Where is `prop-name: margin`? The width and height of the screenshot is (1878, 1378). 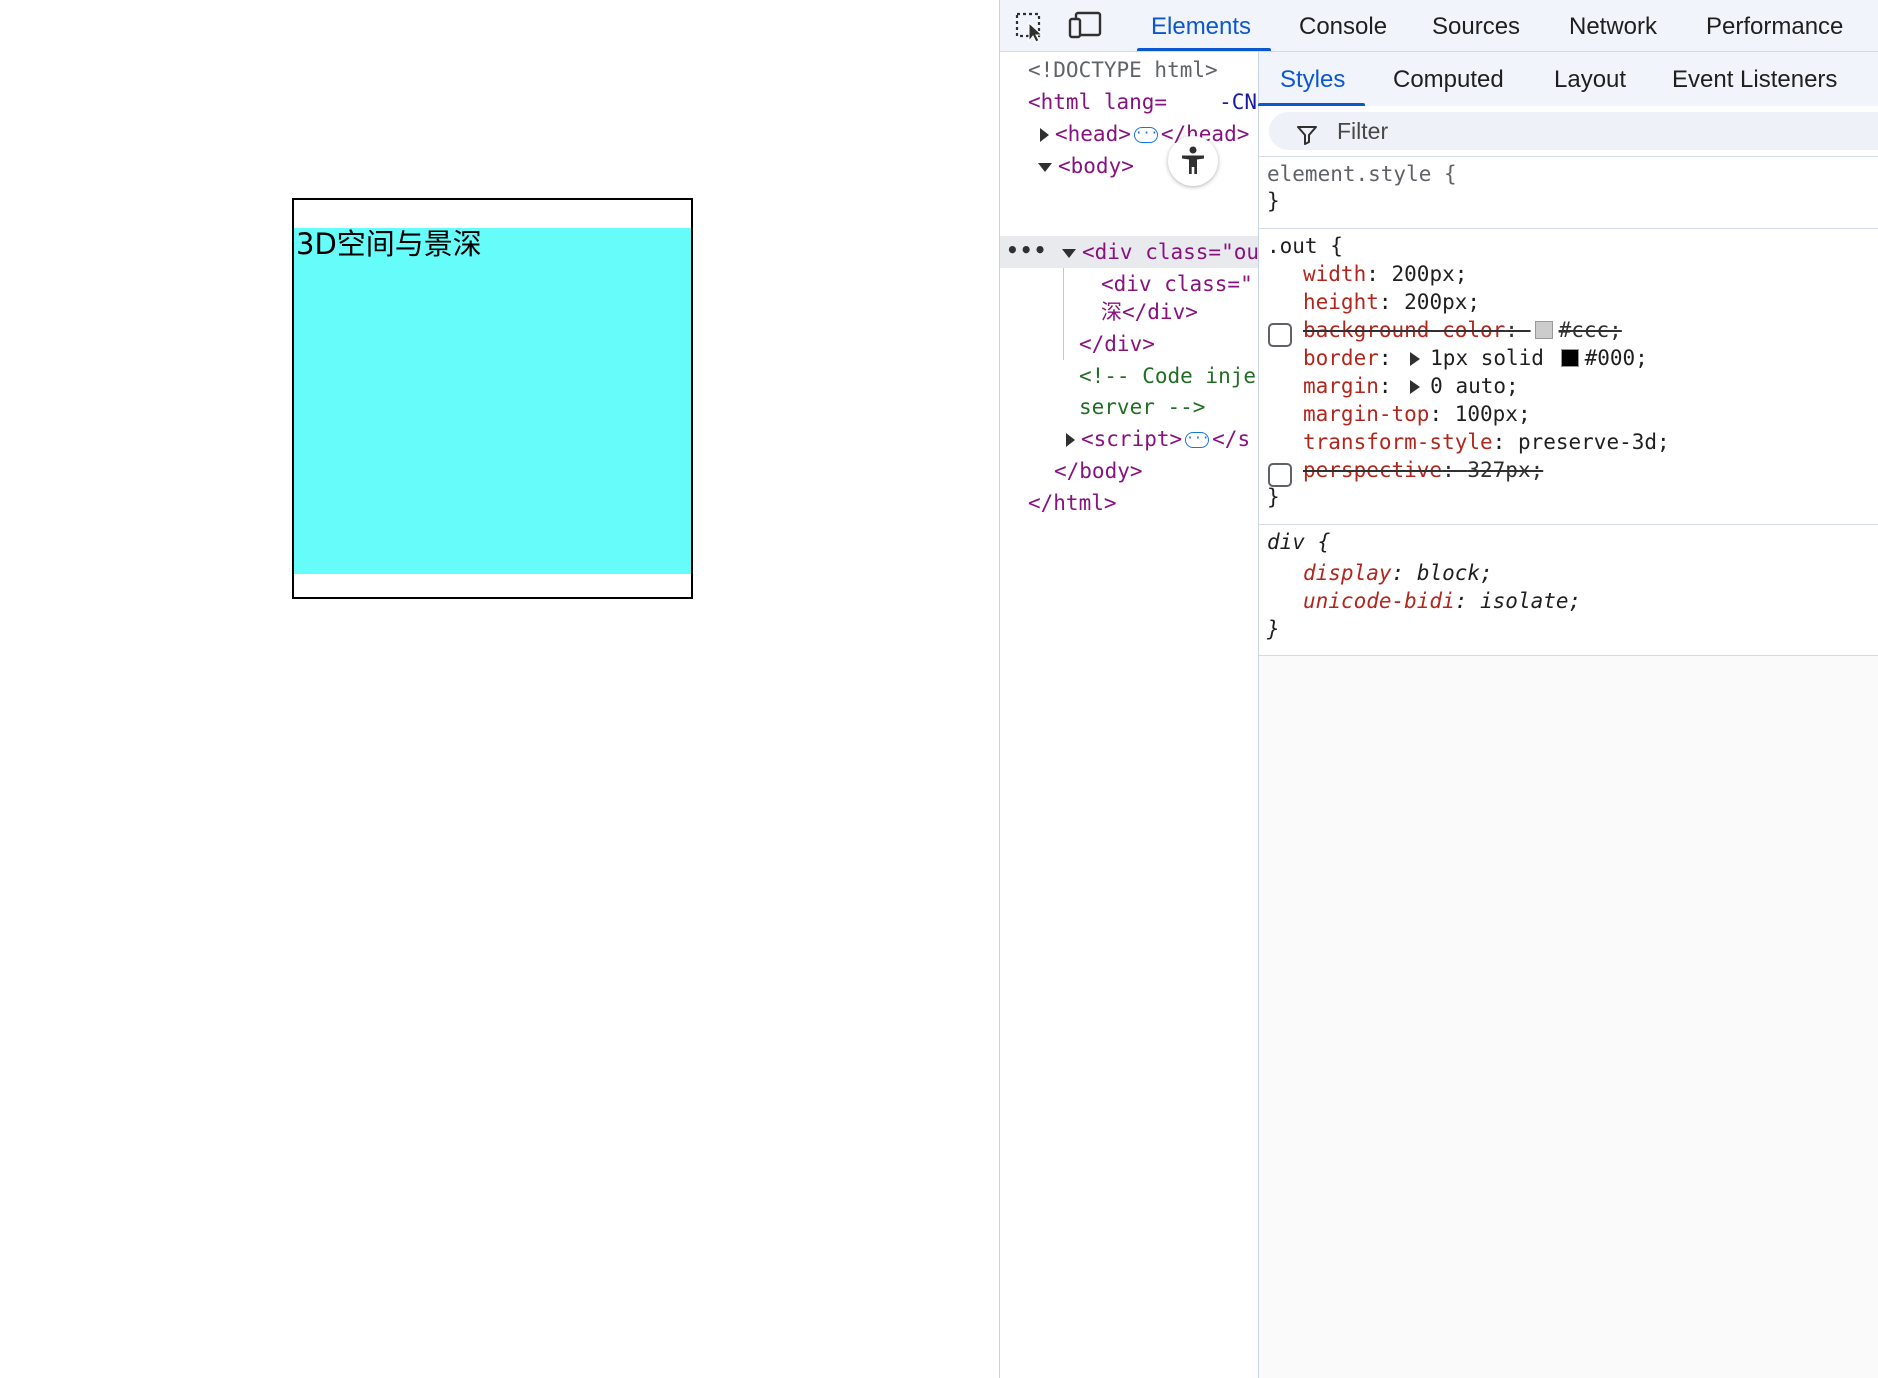
prop-name: margin is located at coordinates (1341, 386).